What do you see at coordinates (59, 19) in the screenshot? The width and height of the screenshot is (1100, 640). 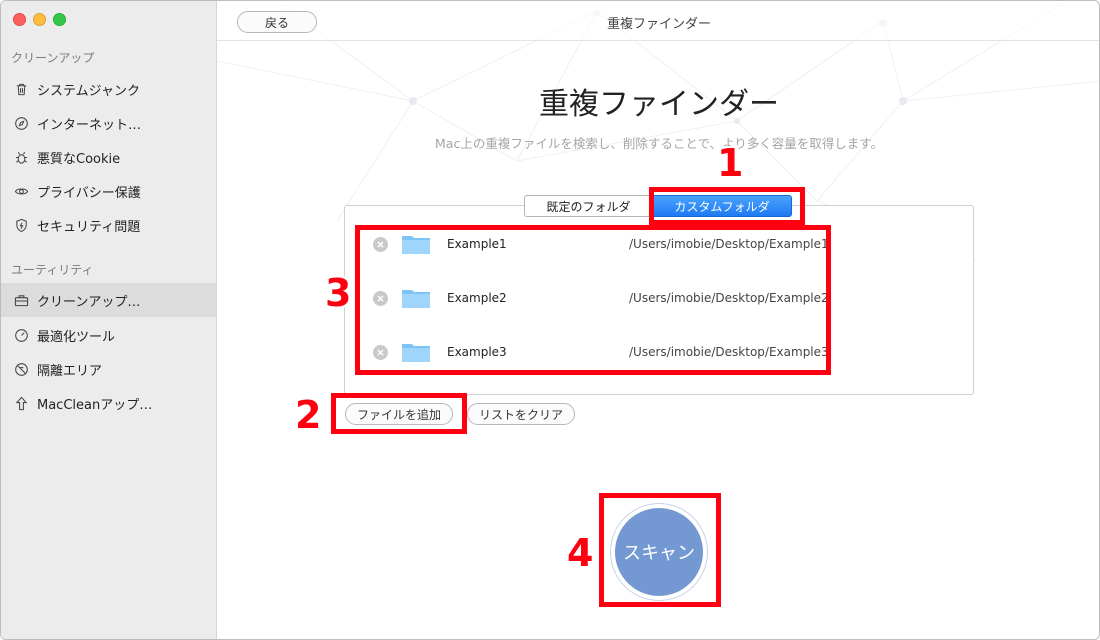 I see `zoom-window-button` at bounding box center [59, 19].